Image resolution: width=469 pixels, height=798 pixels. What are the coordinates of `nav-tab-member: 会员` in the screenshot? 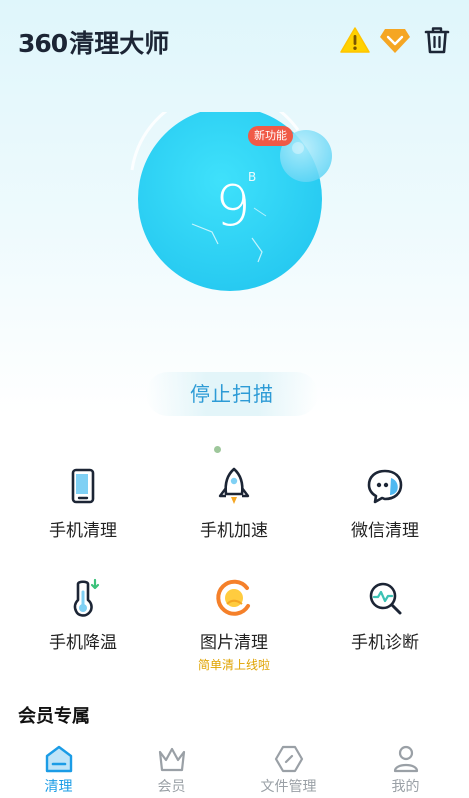 It's located at (171, 769).